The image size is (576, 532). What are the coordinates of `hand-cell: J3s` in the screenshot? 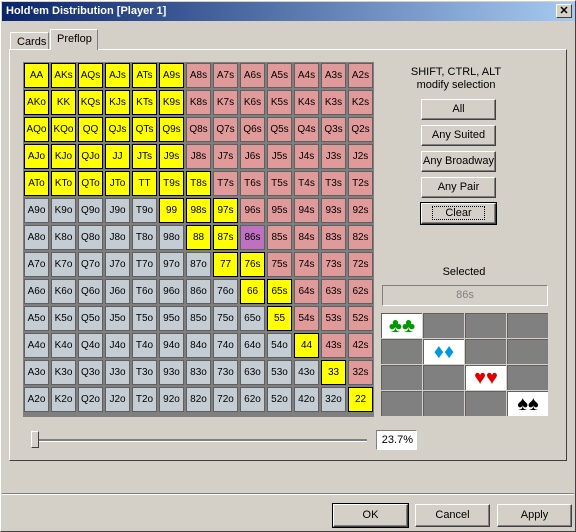 It's located at (333, 156).